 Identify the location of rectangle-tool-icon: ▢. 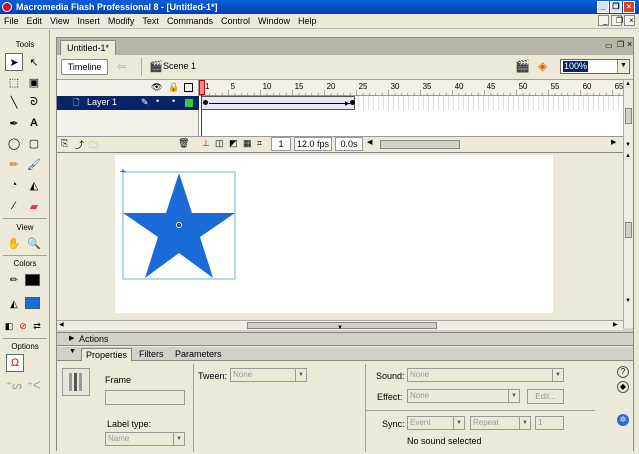
(34, 143).